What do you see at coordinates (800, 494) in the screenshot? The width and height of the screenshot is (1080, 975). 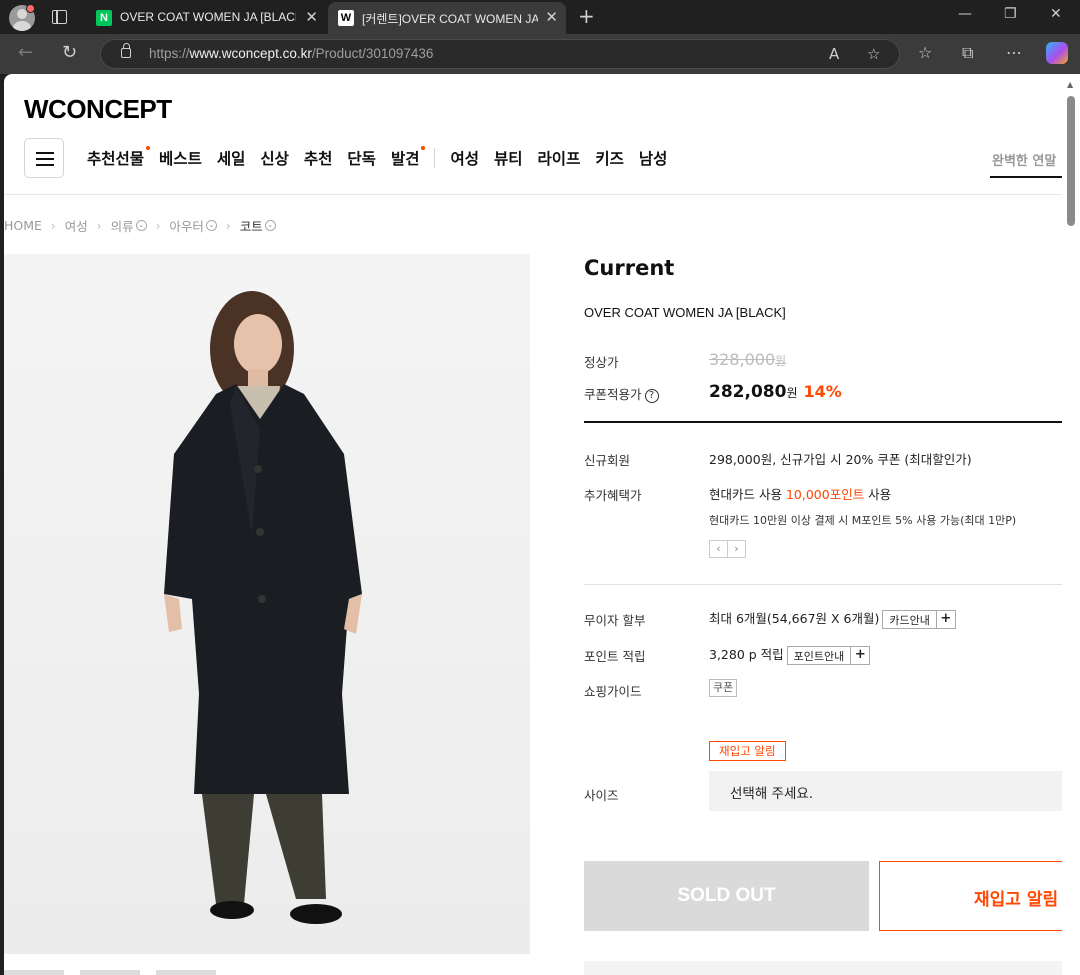 I see `extra-benefit-value: 현대카드 사용 10,000포인트 사용` at bounding box center [800, 494].